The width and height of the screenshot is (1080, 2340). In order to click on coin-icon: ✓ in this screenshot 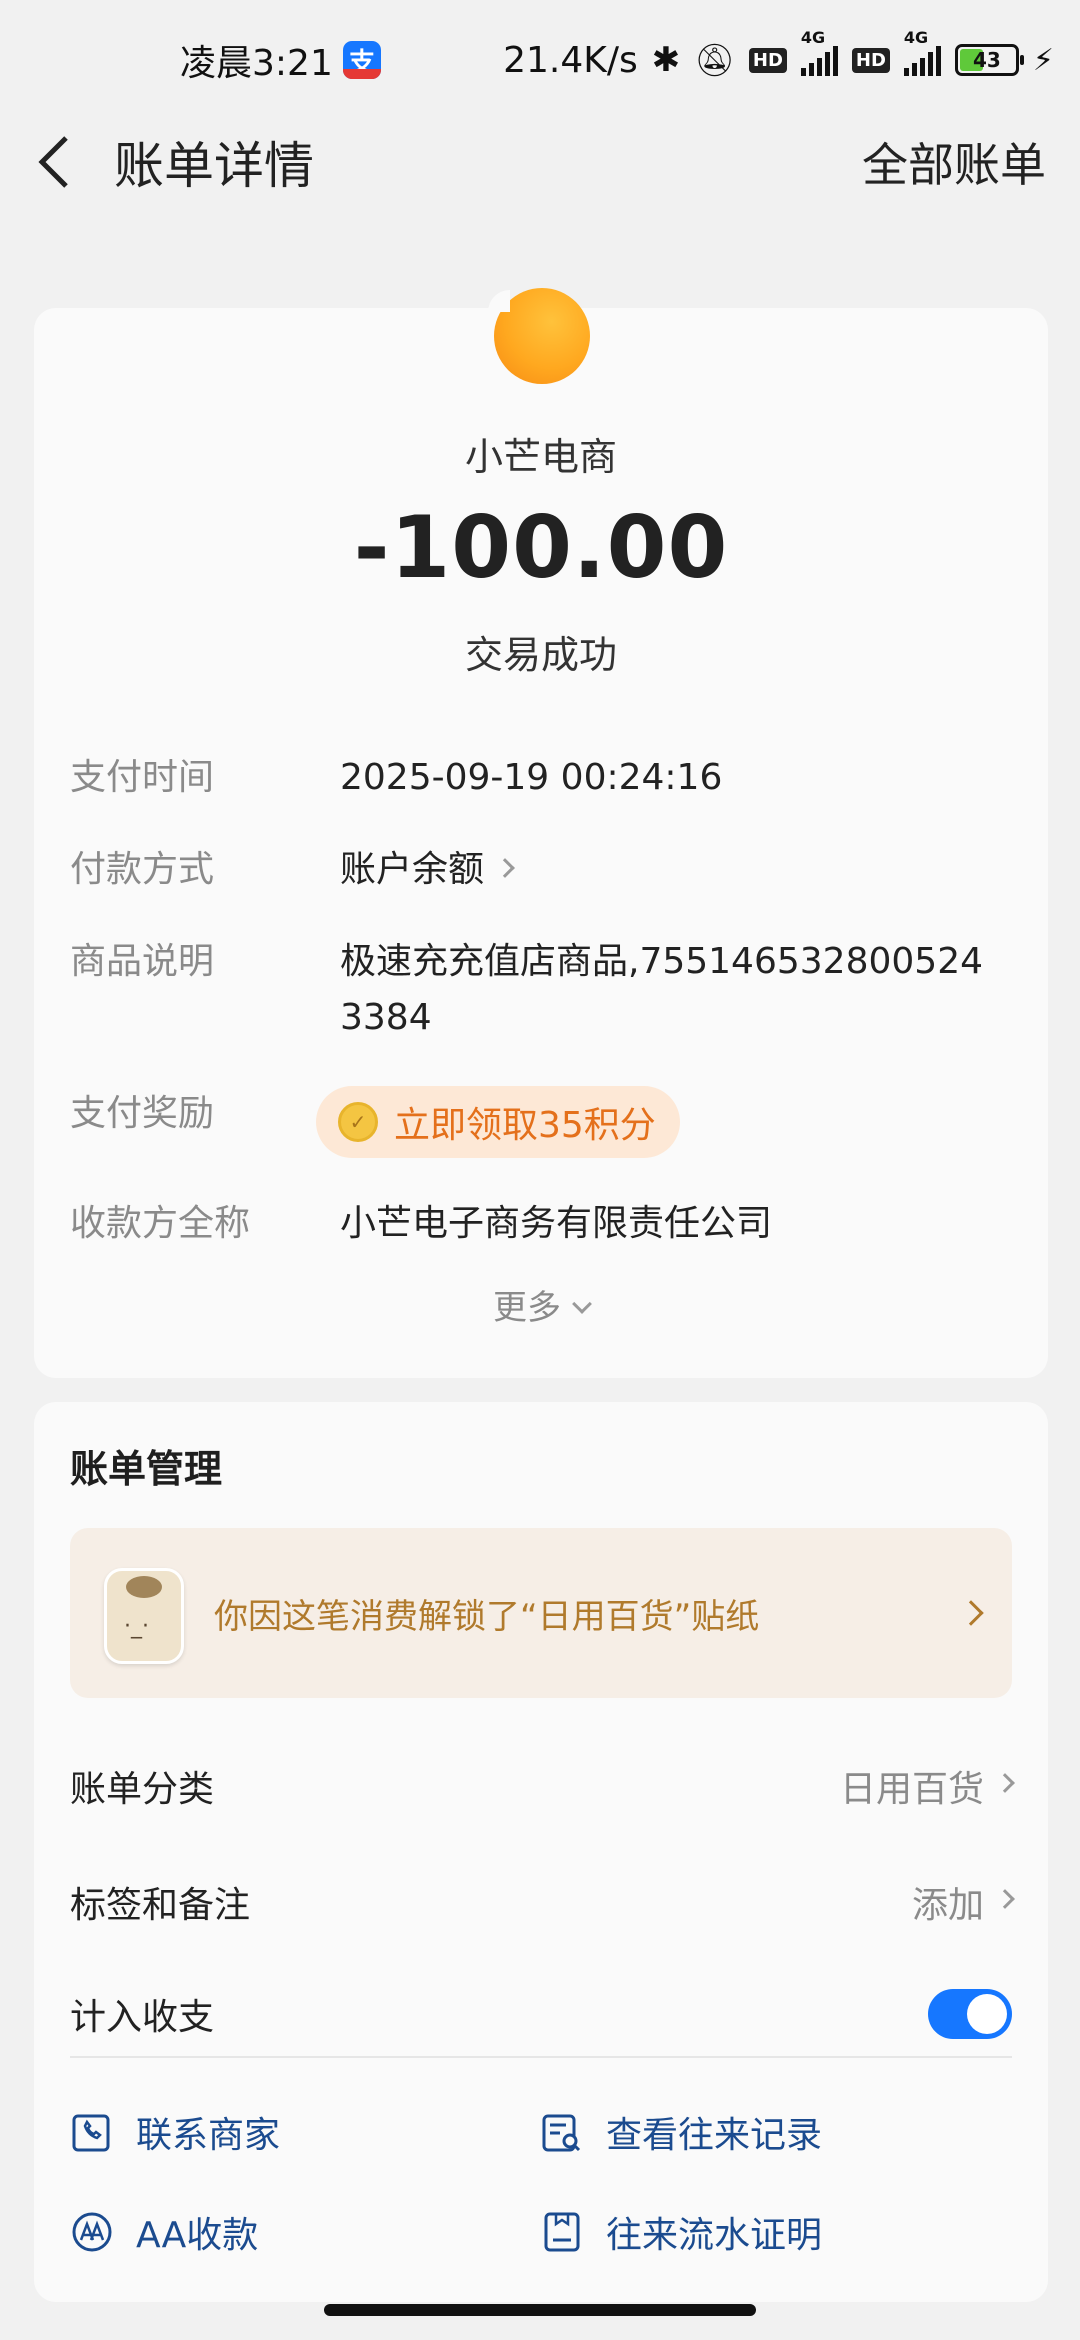, I will do `click(358, 1122)`.